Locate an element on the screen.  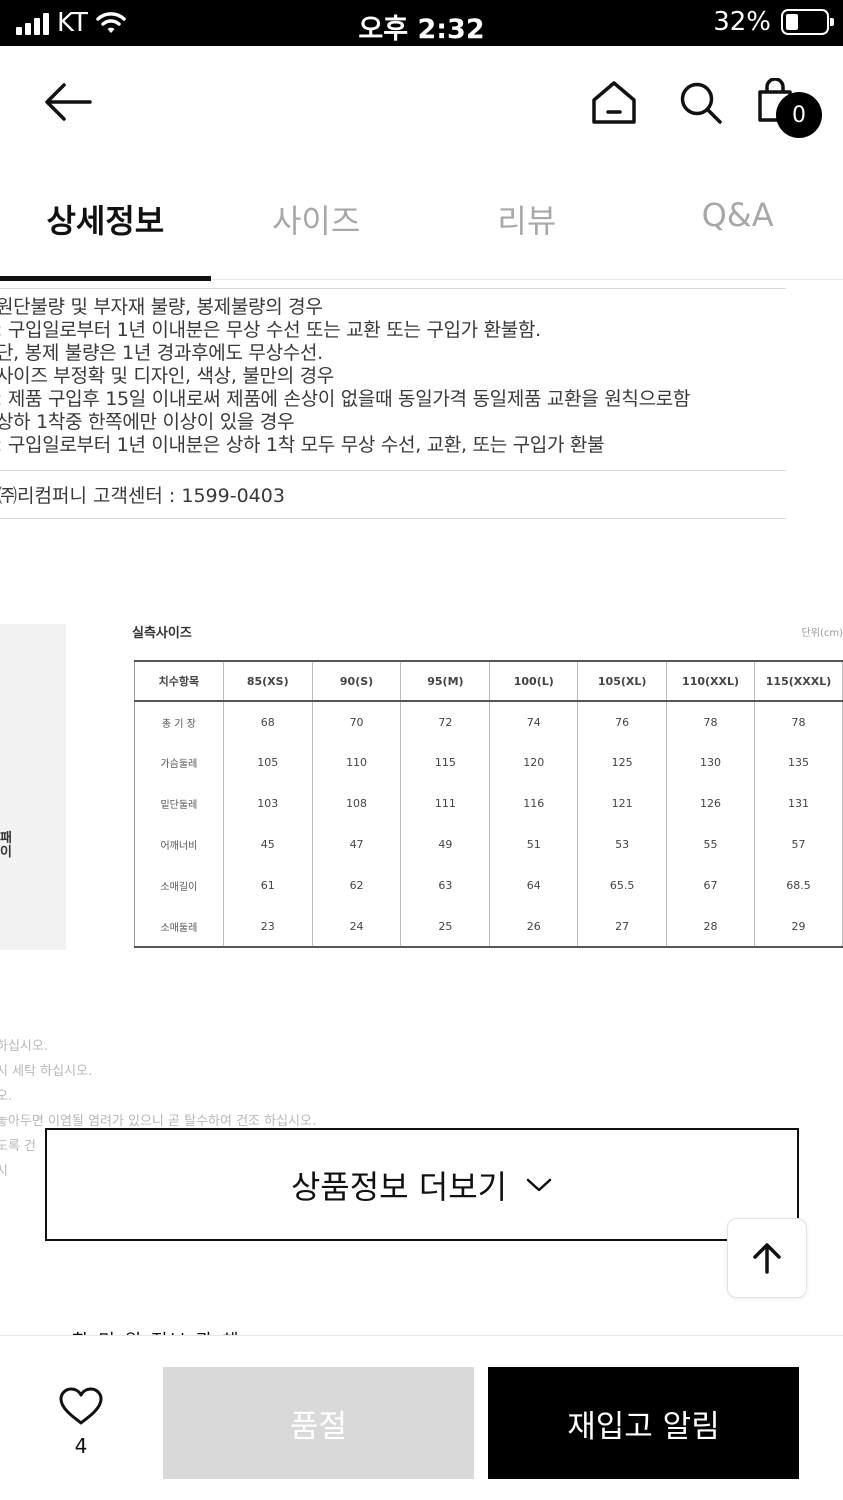
notice-line: 상하 1착중 한쪽에만 이상이 있을 경우 is located at coordinates (147, 422).